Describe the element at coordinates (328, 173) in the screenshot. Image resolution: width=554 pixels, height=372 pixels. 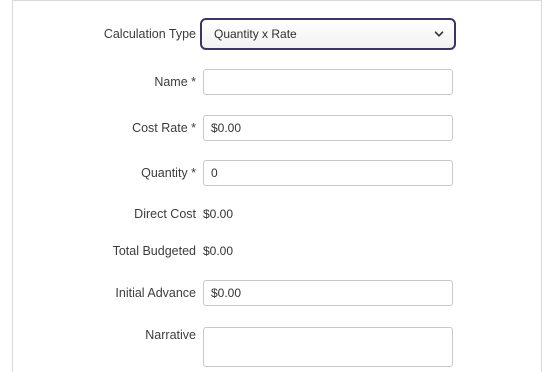
I see `quantity-input` at that location.